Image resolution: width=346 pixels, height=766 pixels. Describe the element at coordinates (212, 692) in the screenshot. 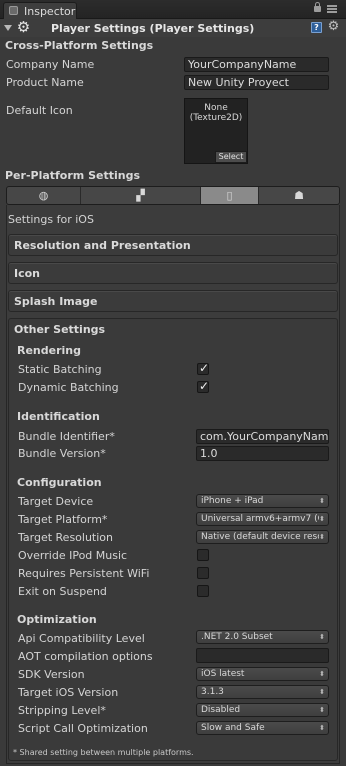

I see `target-ios-value: 3.1.3` at that location.